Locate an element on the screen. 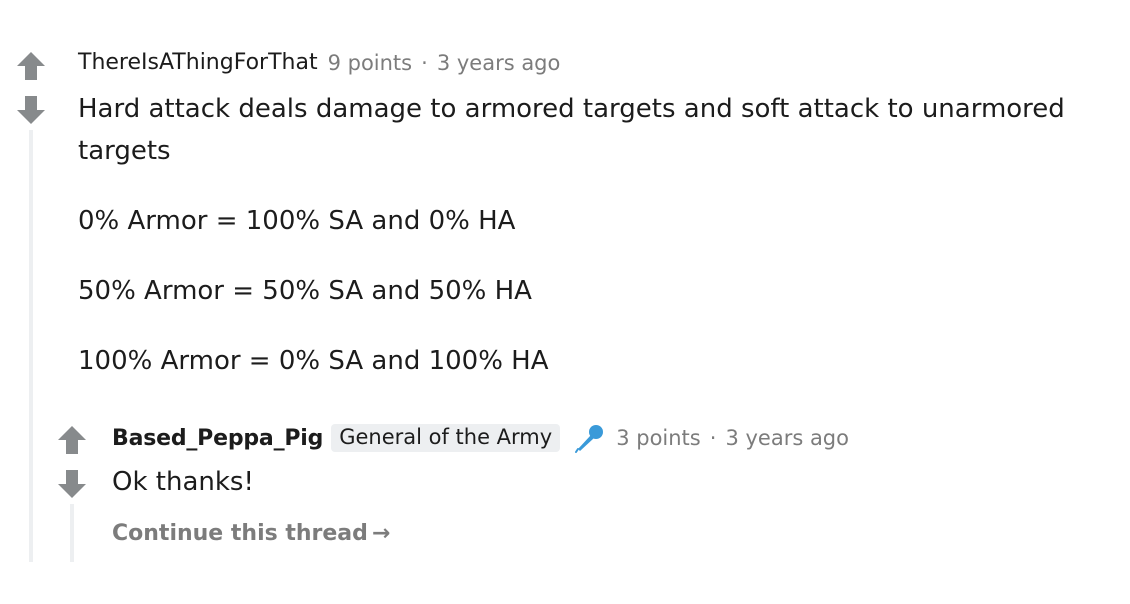  continue-thread-link: Continue this thread → is located at coordinates (251, 533).